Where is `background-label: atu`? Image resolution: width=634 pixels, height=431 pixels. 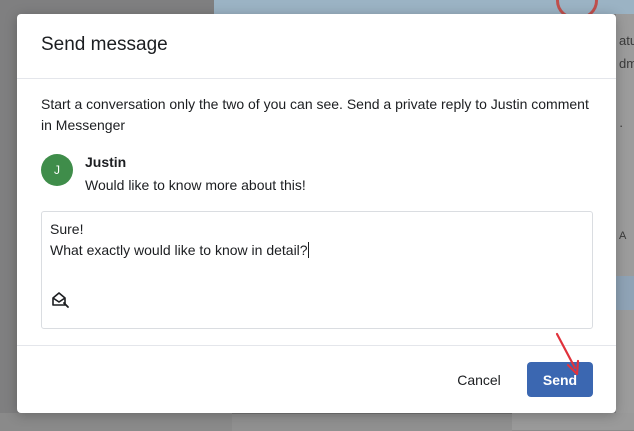
background-label: atu is located at coordinates (626, 40).